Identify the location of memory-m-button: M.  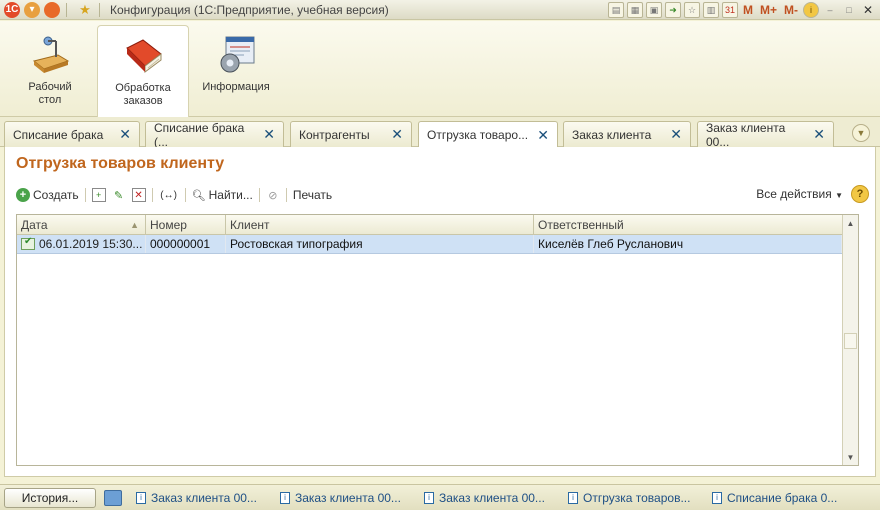
(748, 10).